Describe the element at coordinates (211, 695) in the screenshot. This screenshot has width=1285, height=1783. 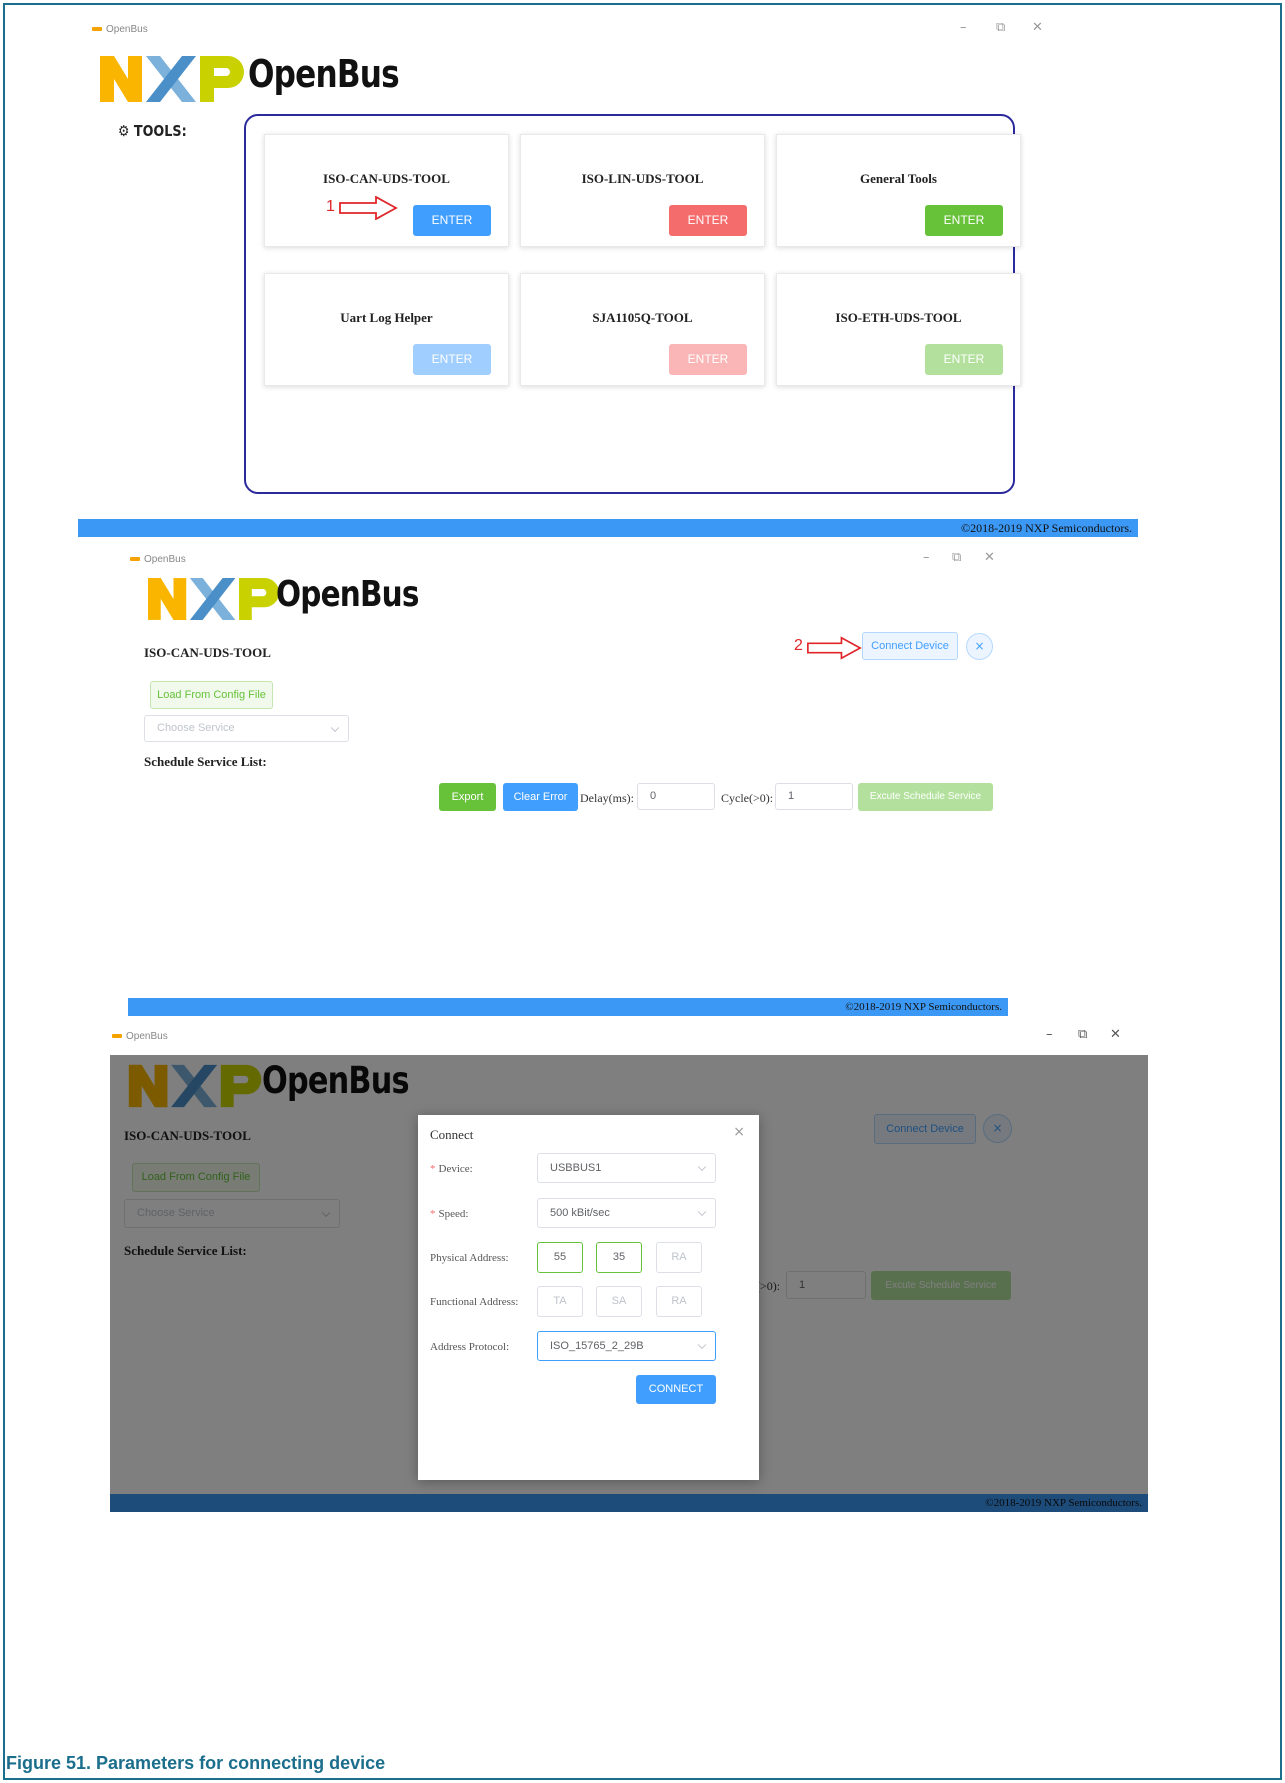
I see `load-config-button: Load From Config File` at that location.